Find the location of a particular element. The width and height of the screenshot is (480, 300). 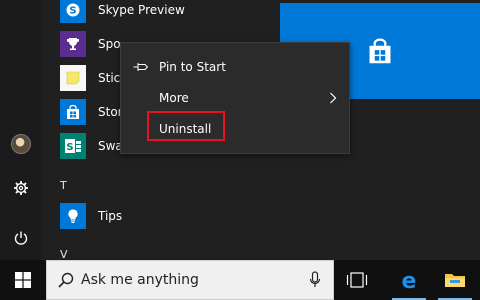

power-button is located at coordinates (21, 238).